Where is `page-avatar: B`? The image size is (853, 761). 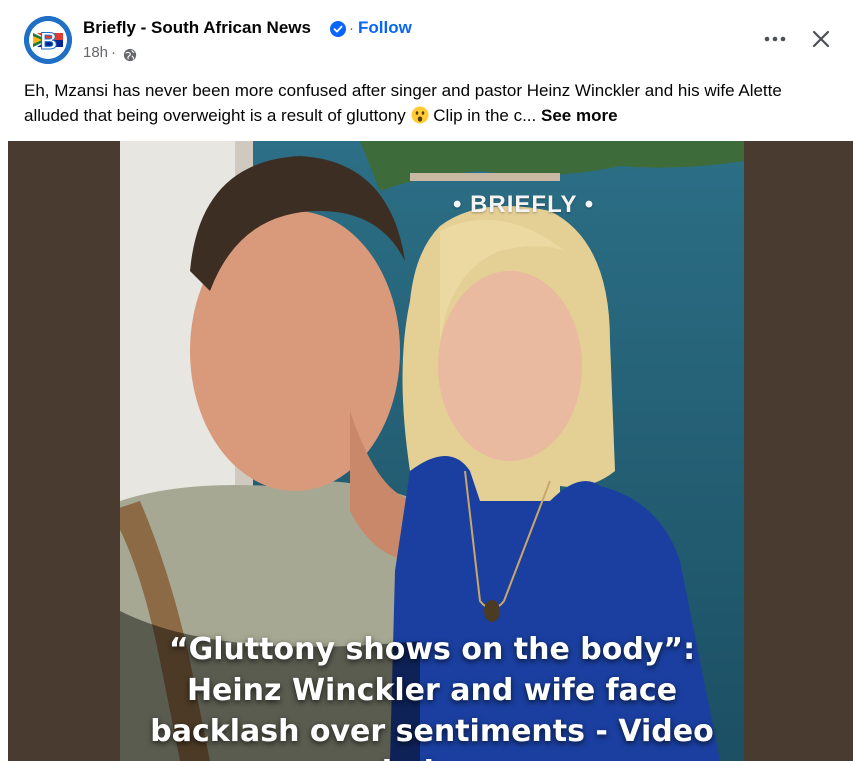
page-avatar: B is located at coordinates (48, 40).